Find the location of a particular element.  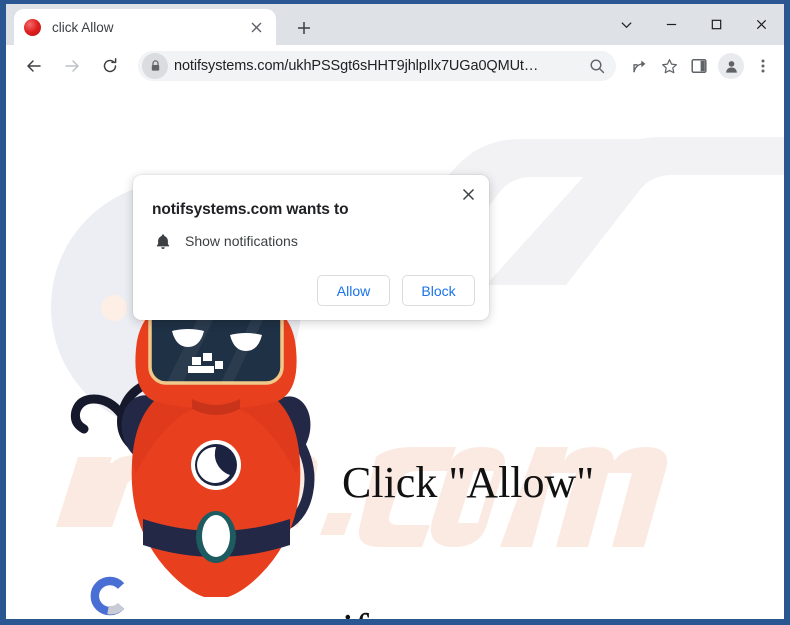

permission-label: Show notifications is located at coordinates (241, 241).